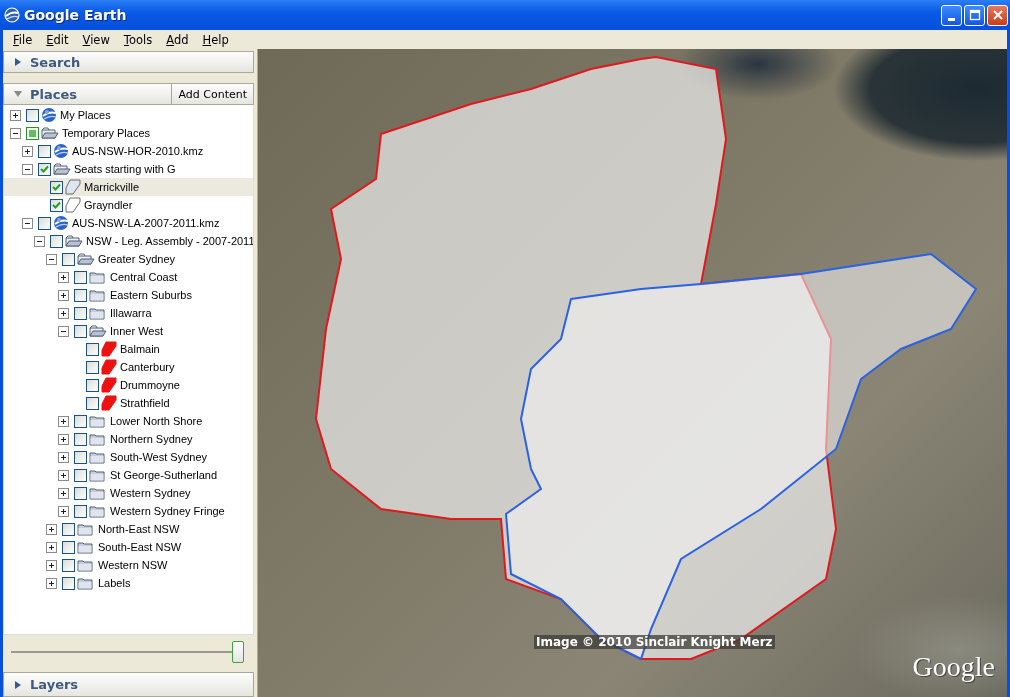 Image resolution: width=1010 pixels, height=697 pixels. I want to click on panel-header: Places, so click(88, 94).